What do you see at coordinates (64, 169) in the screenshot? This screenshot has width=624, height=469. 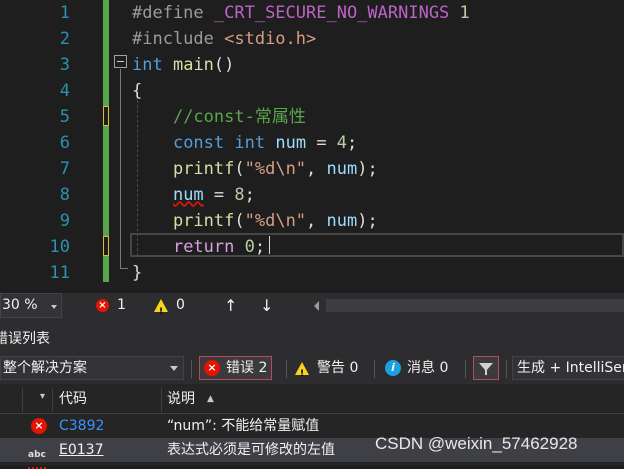 I see `line-number: 7` at bounding box center [64, 169].